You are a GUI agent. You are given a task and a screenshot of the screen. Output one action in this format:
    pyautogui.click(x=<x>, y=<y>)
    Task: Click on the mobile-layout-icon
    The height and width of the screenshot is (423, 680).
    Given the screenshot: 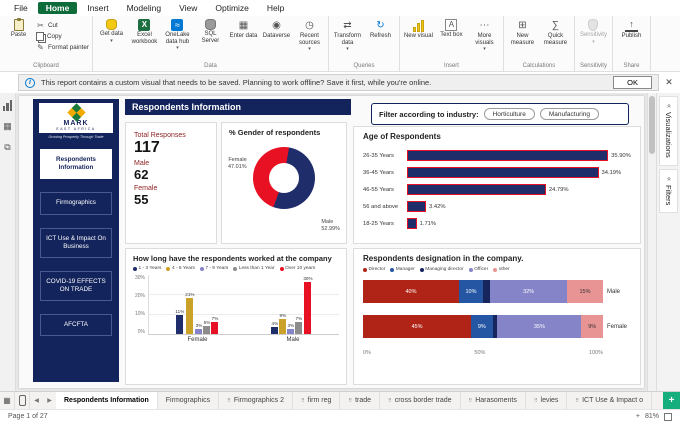 What is the action you would take?
    pyautogui.click(x=22, y=400)
    